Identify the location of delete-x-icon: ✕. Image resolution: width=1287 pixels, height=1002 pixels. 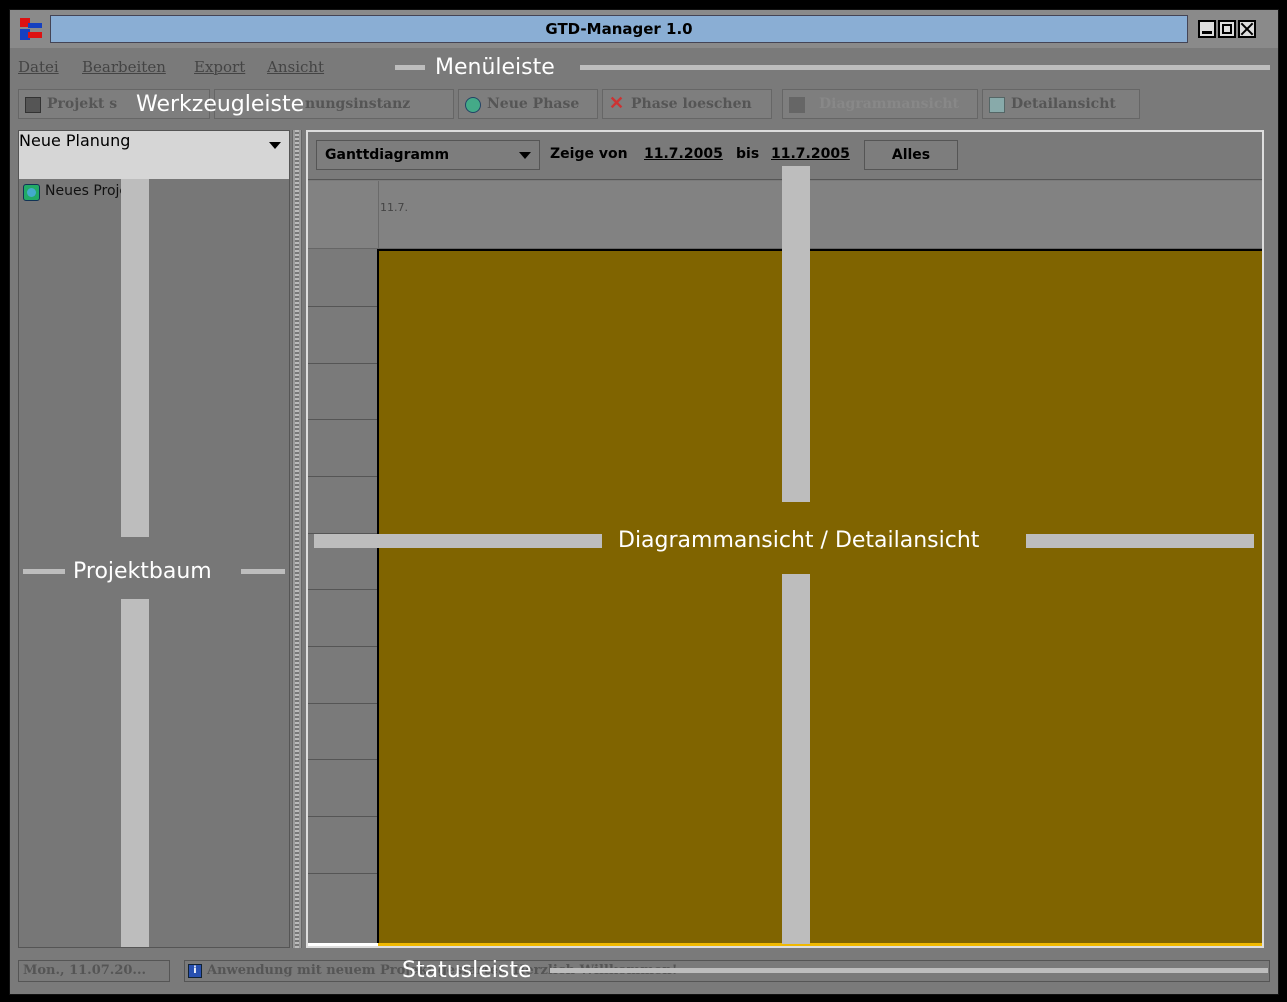
(617, 103).